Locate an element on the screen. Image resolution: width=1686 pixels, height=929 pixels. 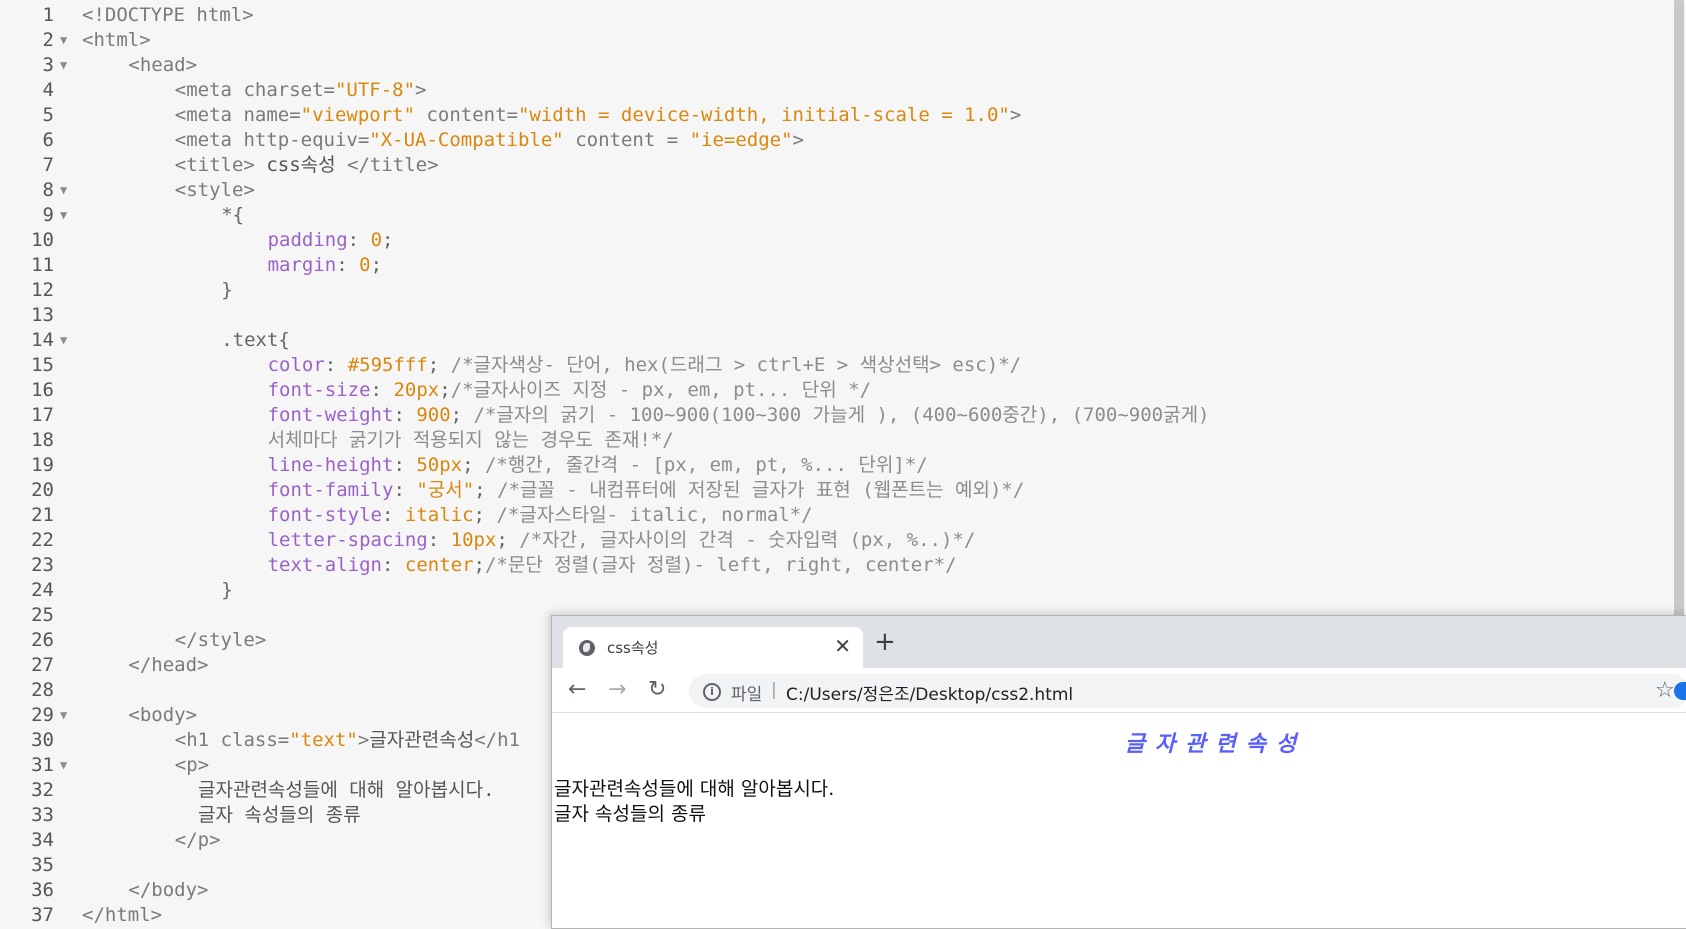
code-line: 서체마다 굵기가 적용되지 않는 경우도 존재!*/ is located at coordinates (471, 440).